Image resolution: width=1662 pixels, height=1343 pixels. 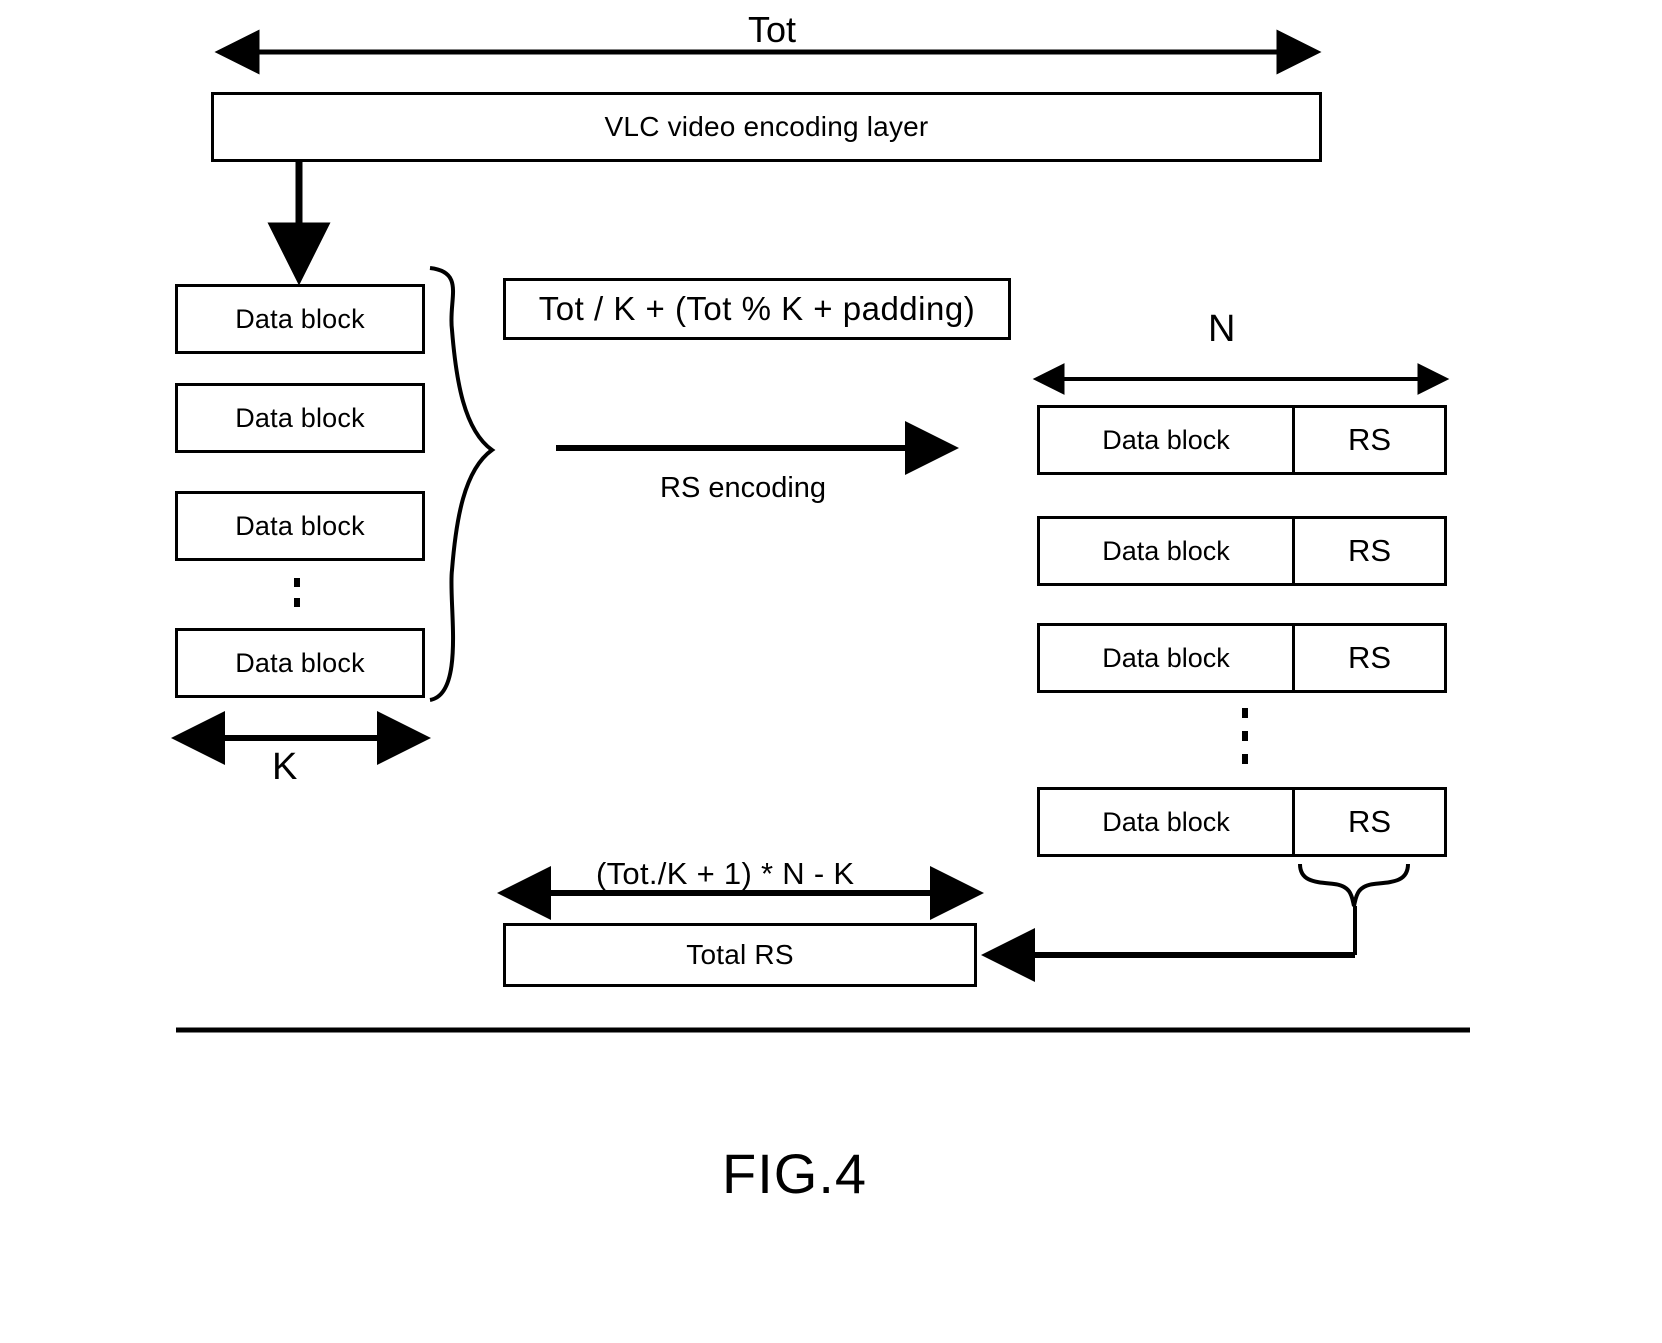 I want to click on block-size-formula-label: Tot / K + (Tot % K + padding), so click(x=757, y=308).